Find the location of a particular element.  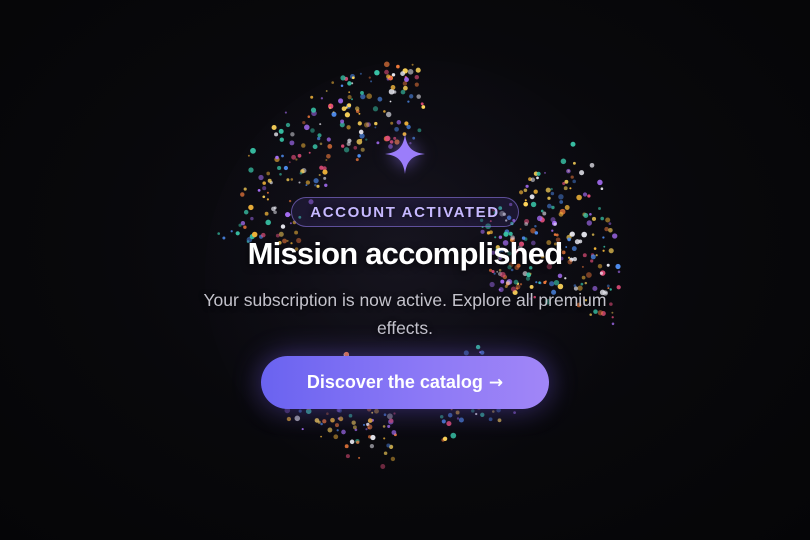

cta-label: Discover the catalog is located at coordinates (394, 382).